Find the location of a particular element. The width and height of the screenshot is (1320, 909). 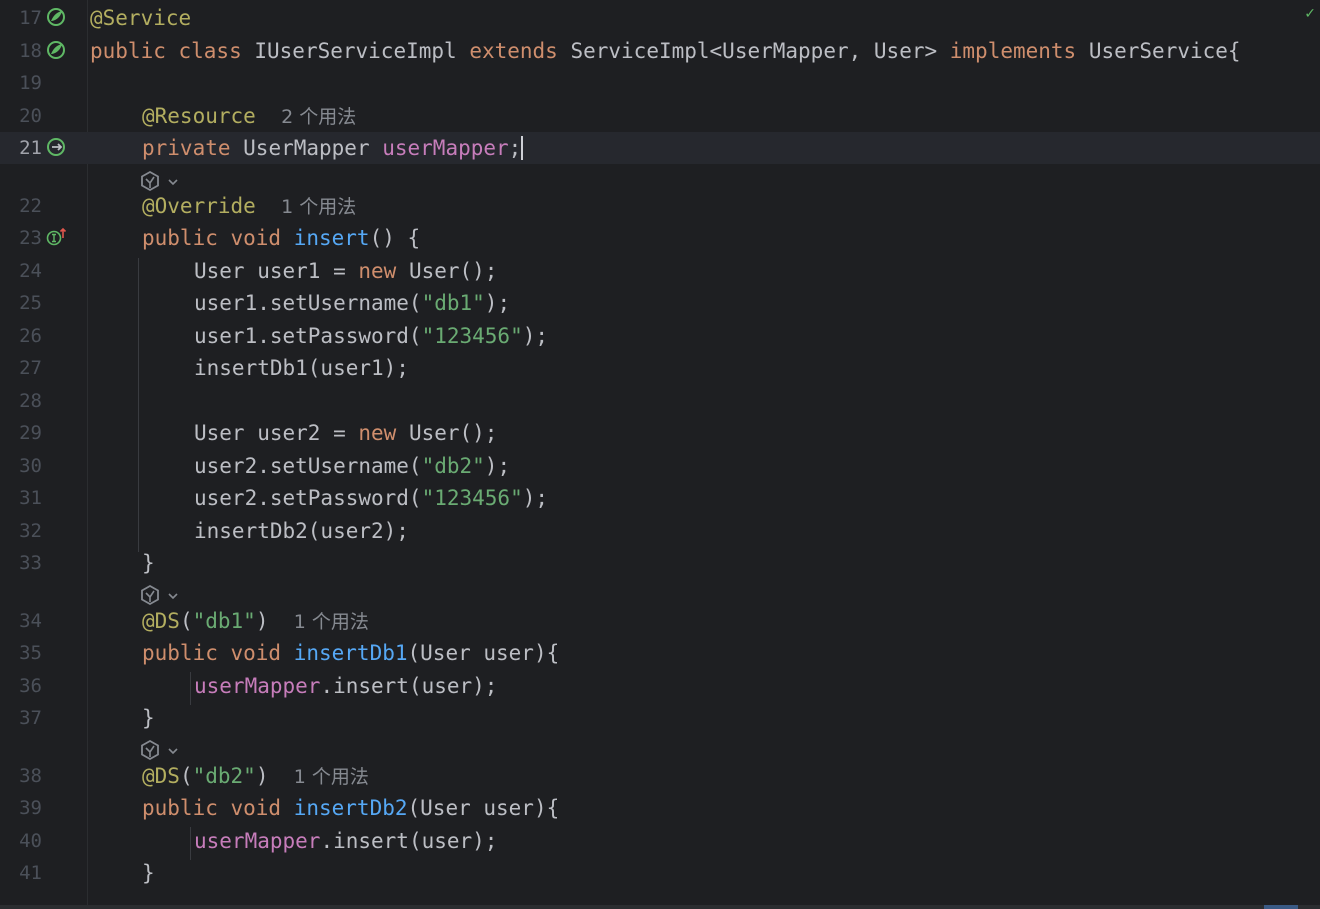

line-number: 26 is located at coordinates (21, 336).